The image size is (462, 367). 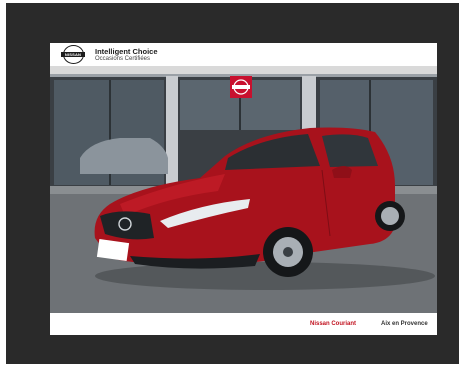 I want to click on logo-text: NISSAN, so click(x=73, y=54).